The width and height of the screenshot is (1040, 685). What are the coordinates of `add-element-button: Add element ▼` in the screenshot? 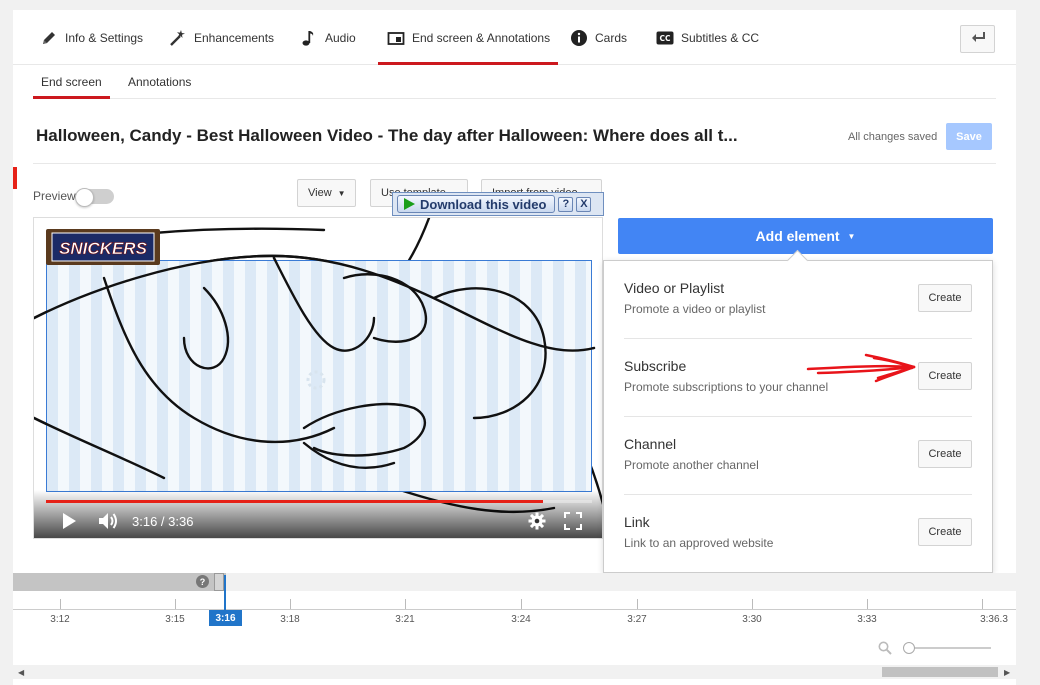 It's located at (805, 236).